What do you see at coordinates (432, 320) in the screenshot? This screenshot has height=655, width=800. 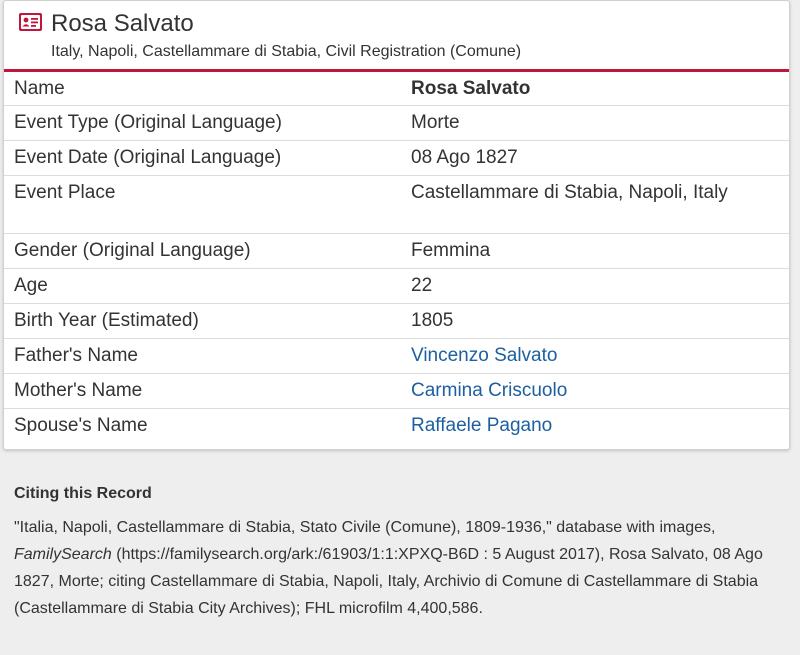 I see `row-value: 1805` at bounding box center [432, 320].